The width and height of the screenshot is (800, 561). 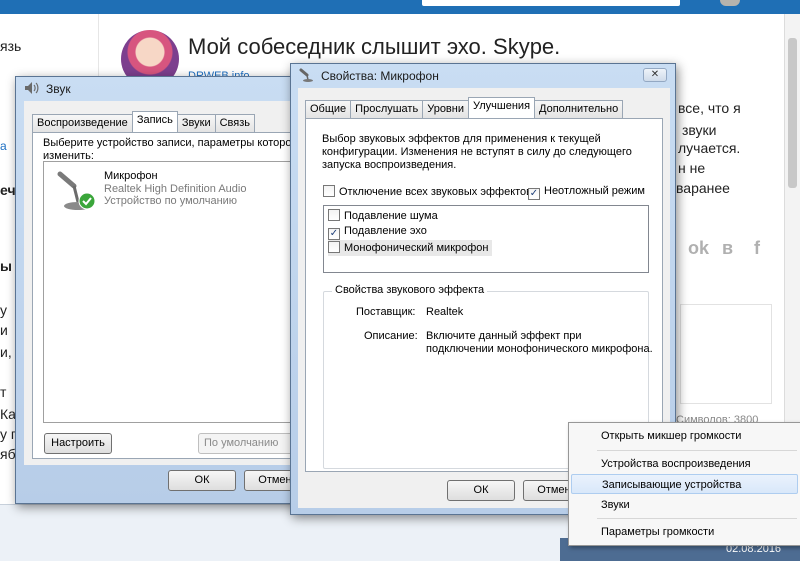 I want to click on menu-item-open-mixer: Открыть микшер громкости, so click(x=684, y=436).